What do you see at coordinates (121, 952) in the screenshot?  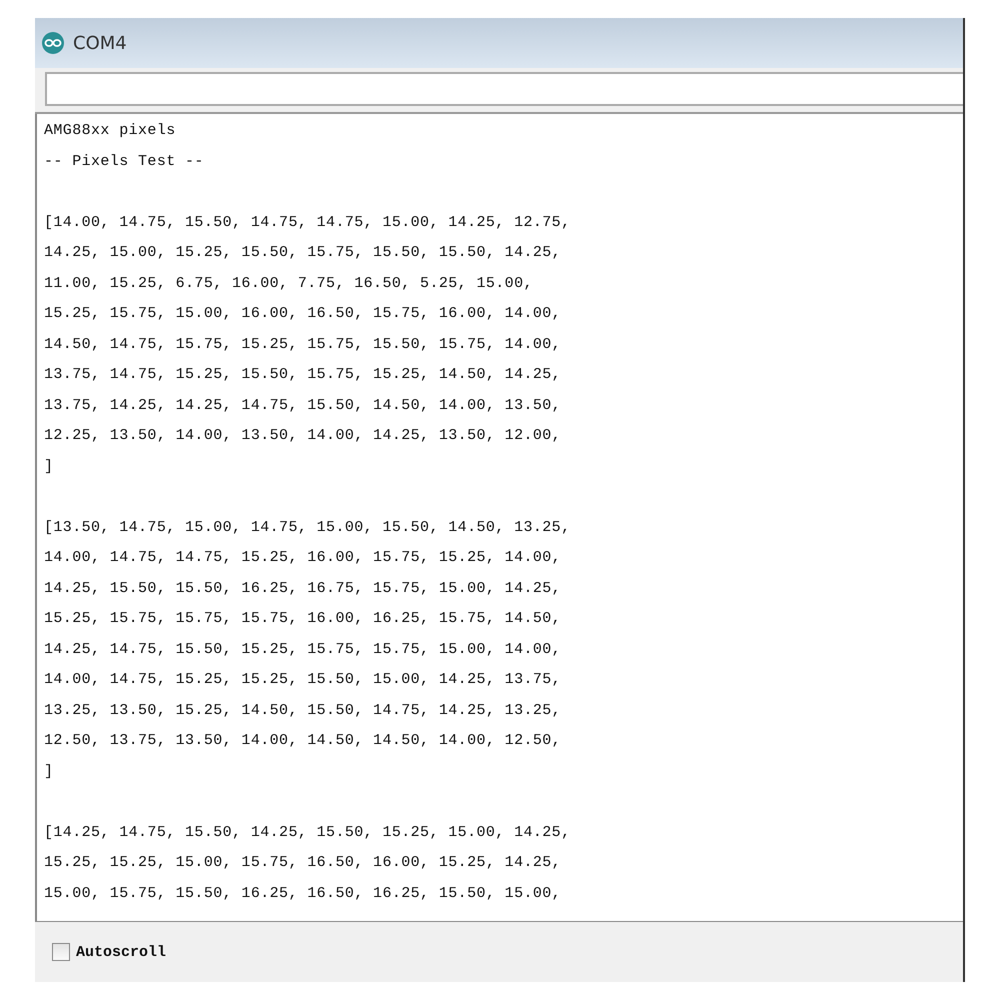 I see `autoscroll-label: Autoscroll` at bounding box center [121, 952].